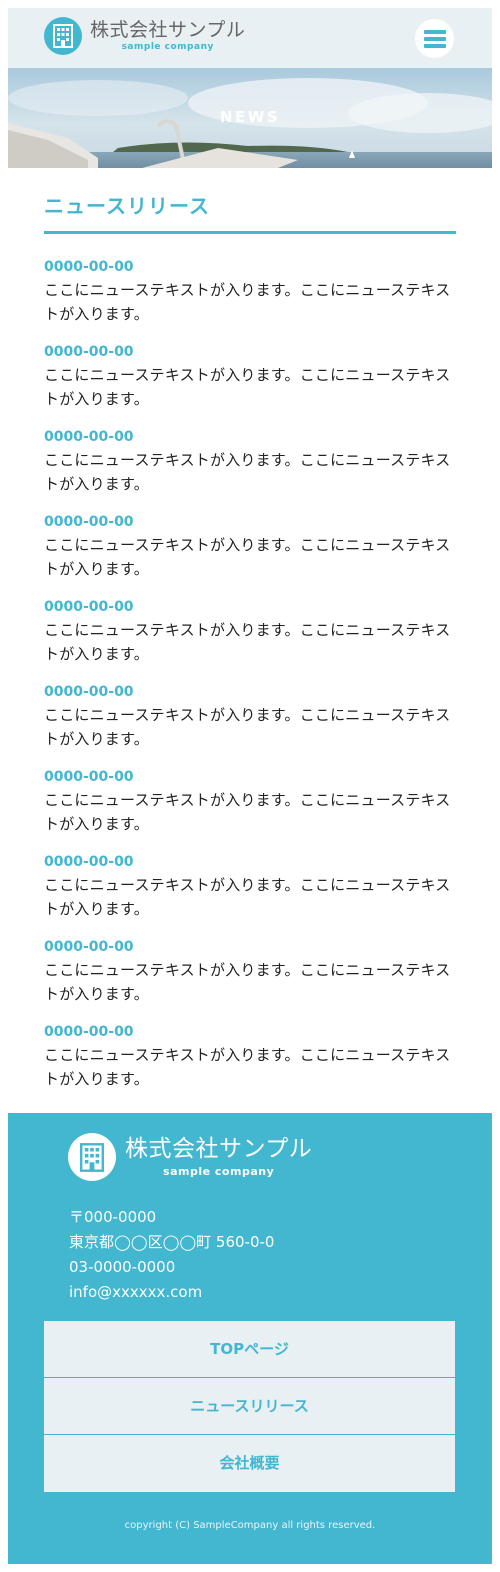 Image resolution: width=500 pixels, height=1572 pixels. Describe the element at coordinates (168, 29) in the screenshot. I see `logo-company-name: 株式会社サンプル` at that location.